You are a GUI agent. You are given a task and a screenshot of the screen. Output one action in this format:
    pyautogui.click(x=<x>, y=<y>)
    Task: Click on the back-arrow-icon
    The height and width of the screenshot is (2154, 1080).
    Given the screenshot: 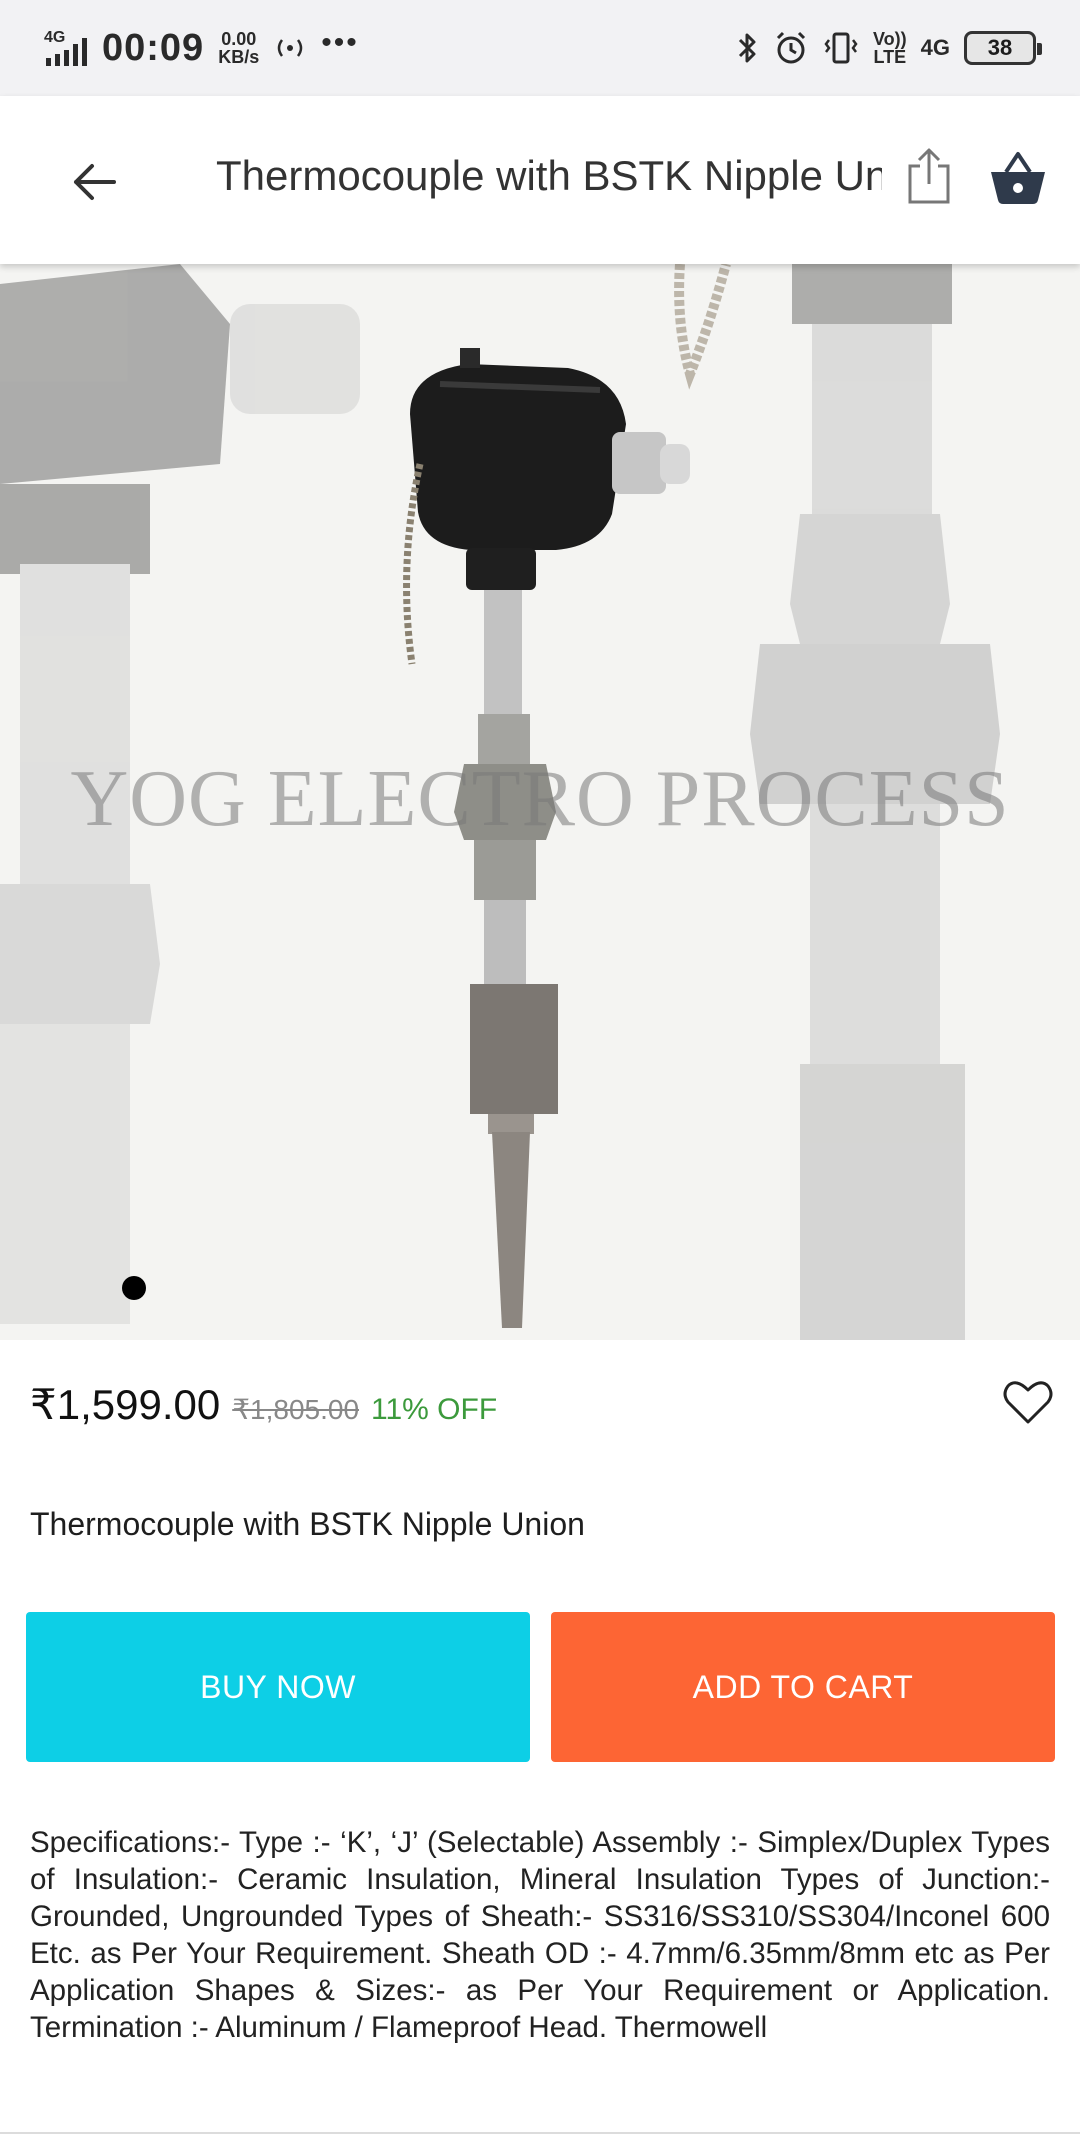 What is the action you would take?
    pyautogui.click(x=95, y=182)
    